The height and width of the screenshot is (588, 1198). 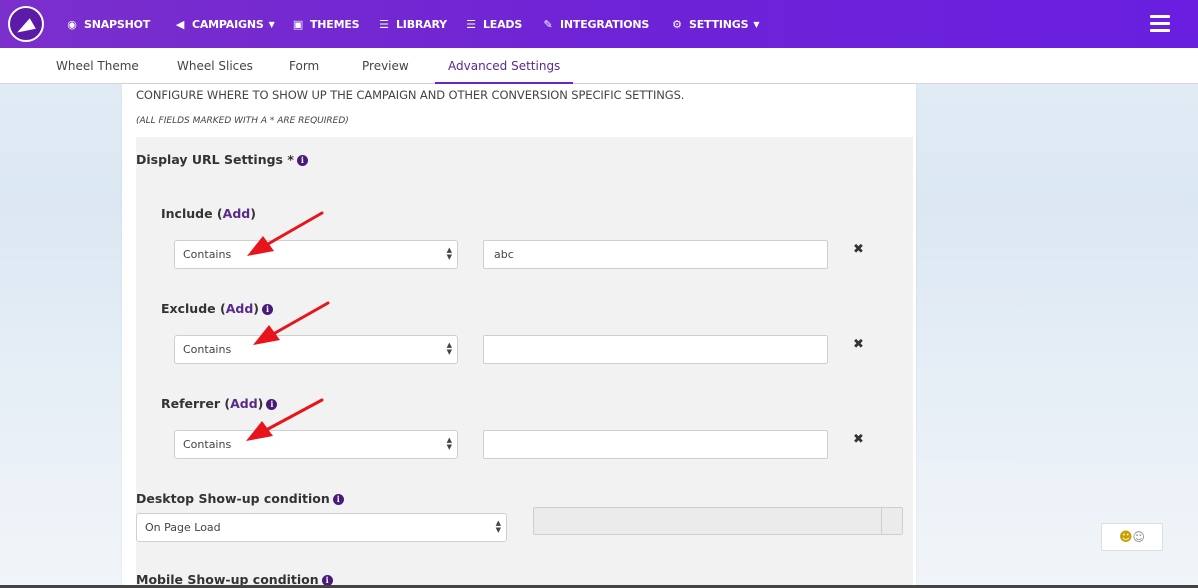 What do you see at coordinates (718, 521) in the screenshot?
I see `desktop-showup-value-input` at bounding box center [718, 521].